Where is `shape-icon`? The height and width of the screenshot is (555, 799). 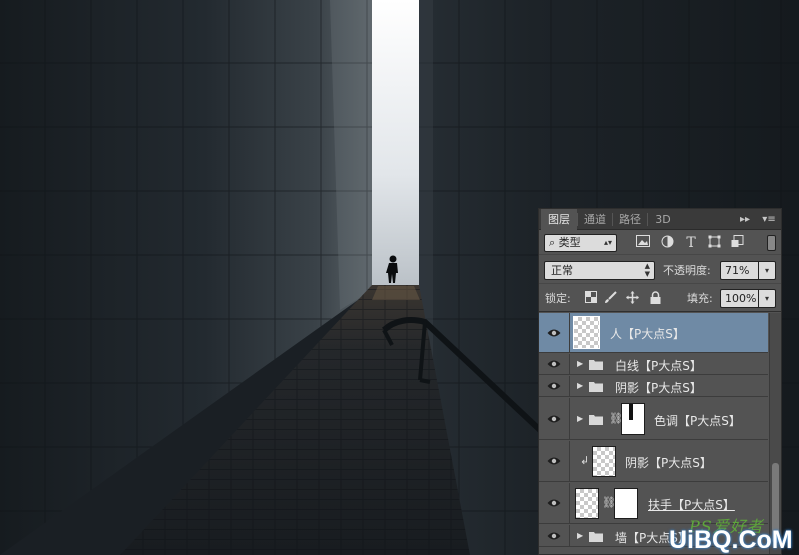 shape-icon is located at coordinates (714, 243).